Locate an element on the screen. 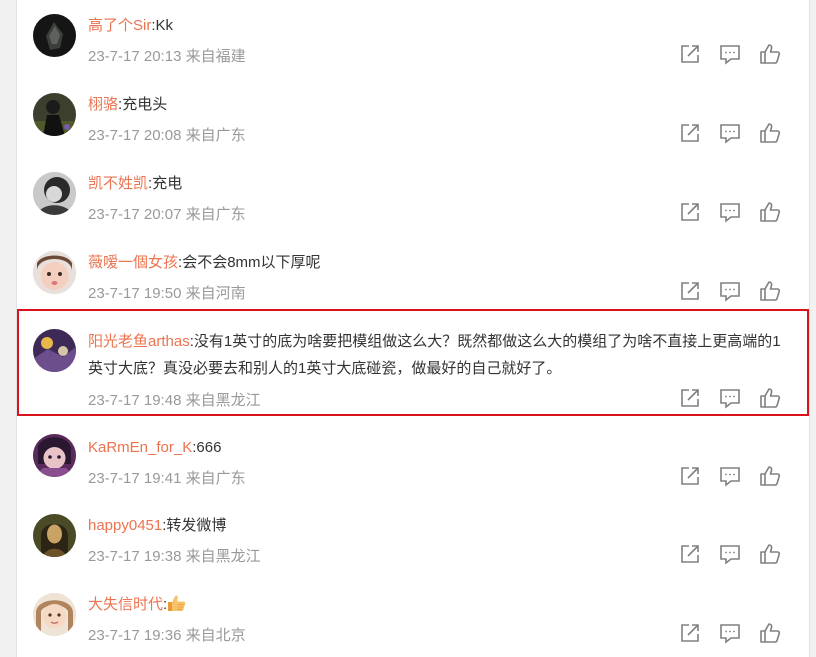 The image size is (816, 657). comment-meta: 23-7-17 20:08 来自广东 is located at coordinates (167, 134).